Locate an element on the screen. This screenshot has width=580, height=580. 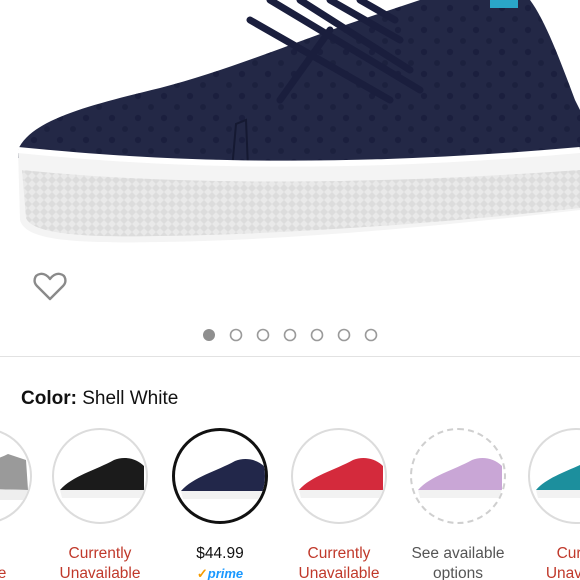
swatch-red is located at coordinates (339, 476).